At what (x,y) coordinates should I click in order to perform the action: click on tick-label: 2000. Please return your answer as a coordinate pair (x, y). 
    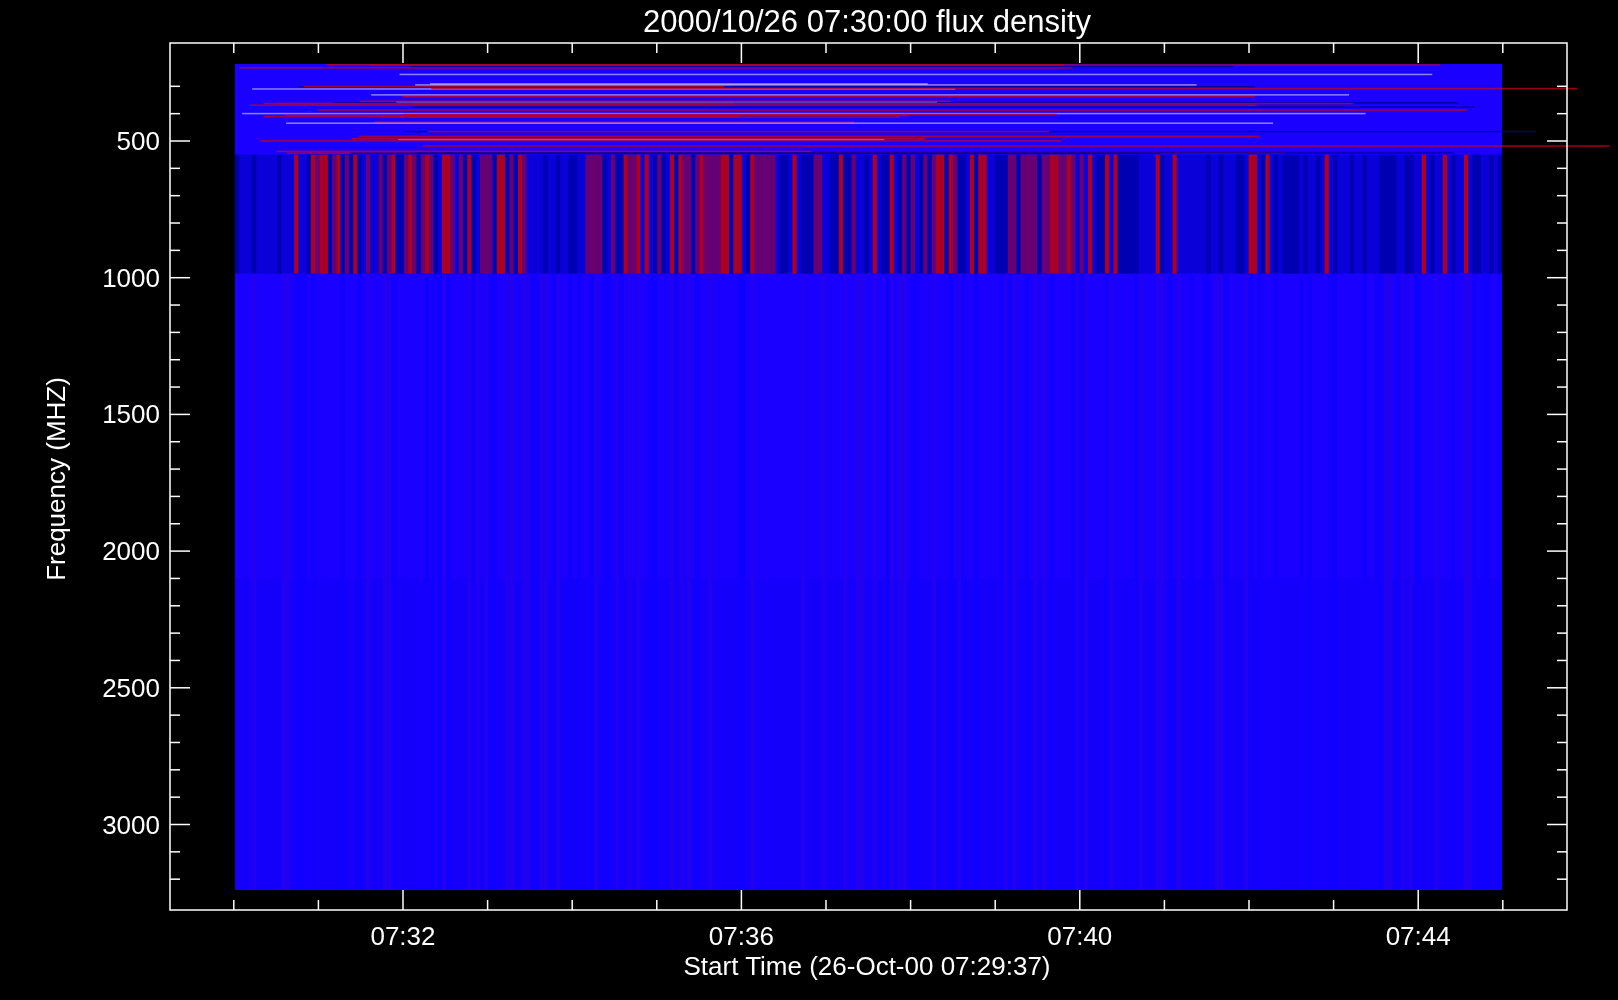
    Looking at the image, I should click on (131, 551).